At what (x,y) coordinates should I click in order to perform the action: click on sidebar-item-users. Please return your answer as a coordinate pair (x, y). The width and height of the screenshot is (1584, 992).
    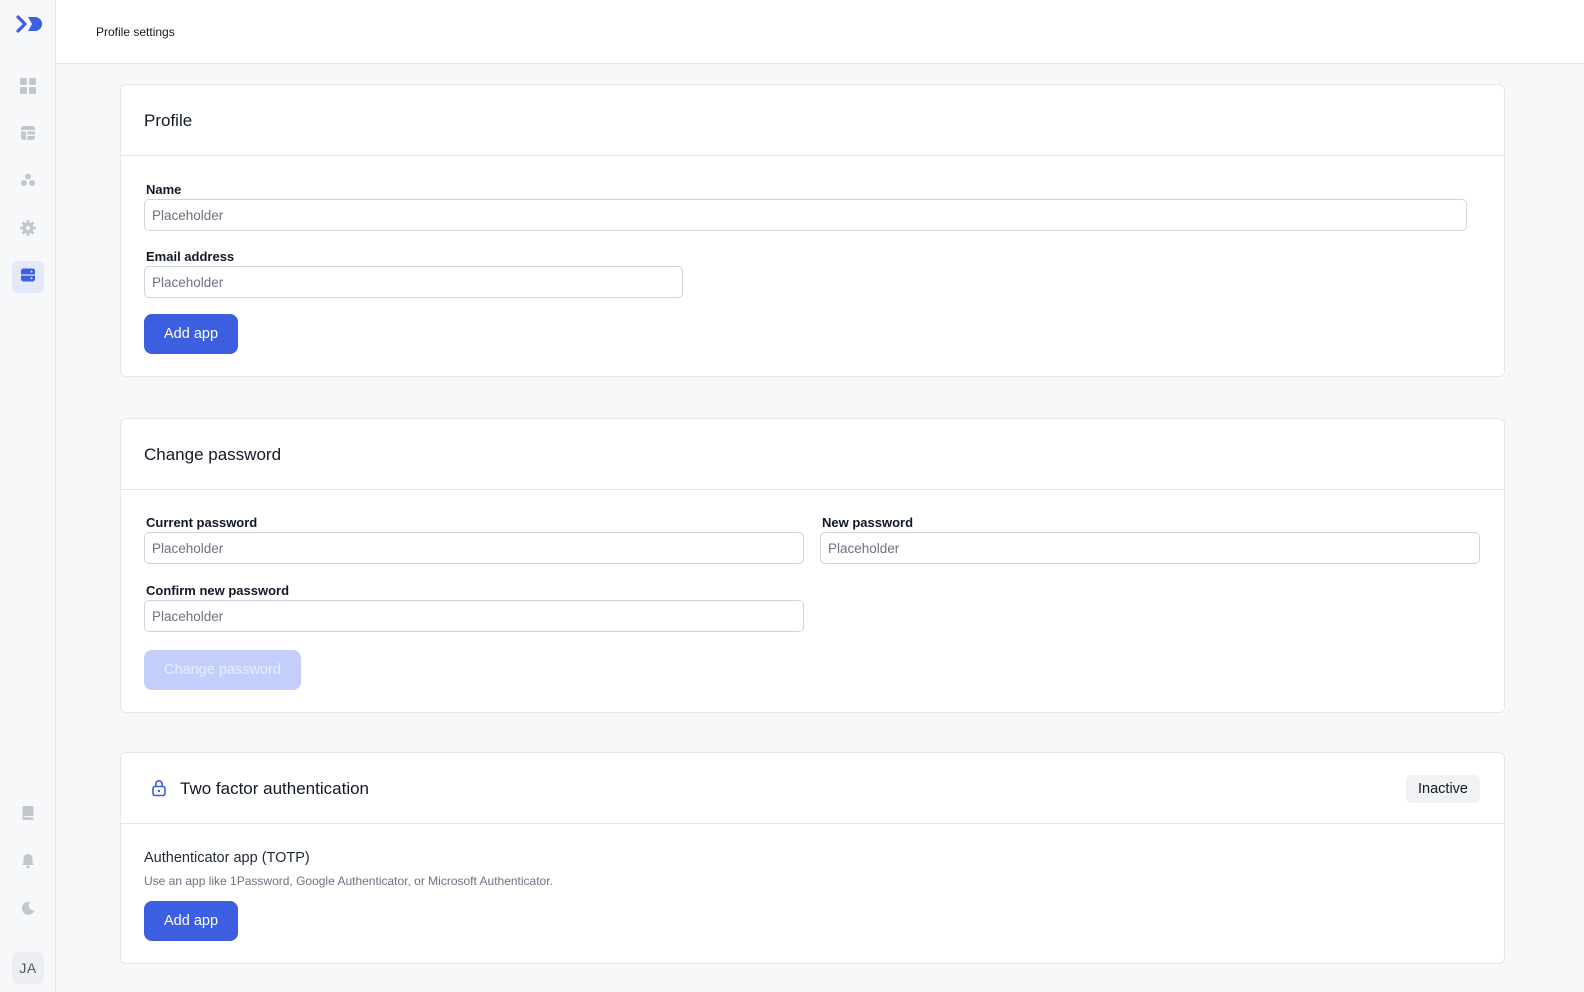
    Looking at the image, I should click on (28, 182).